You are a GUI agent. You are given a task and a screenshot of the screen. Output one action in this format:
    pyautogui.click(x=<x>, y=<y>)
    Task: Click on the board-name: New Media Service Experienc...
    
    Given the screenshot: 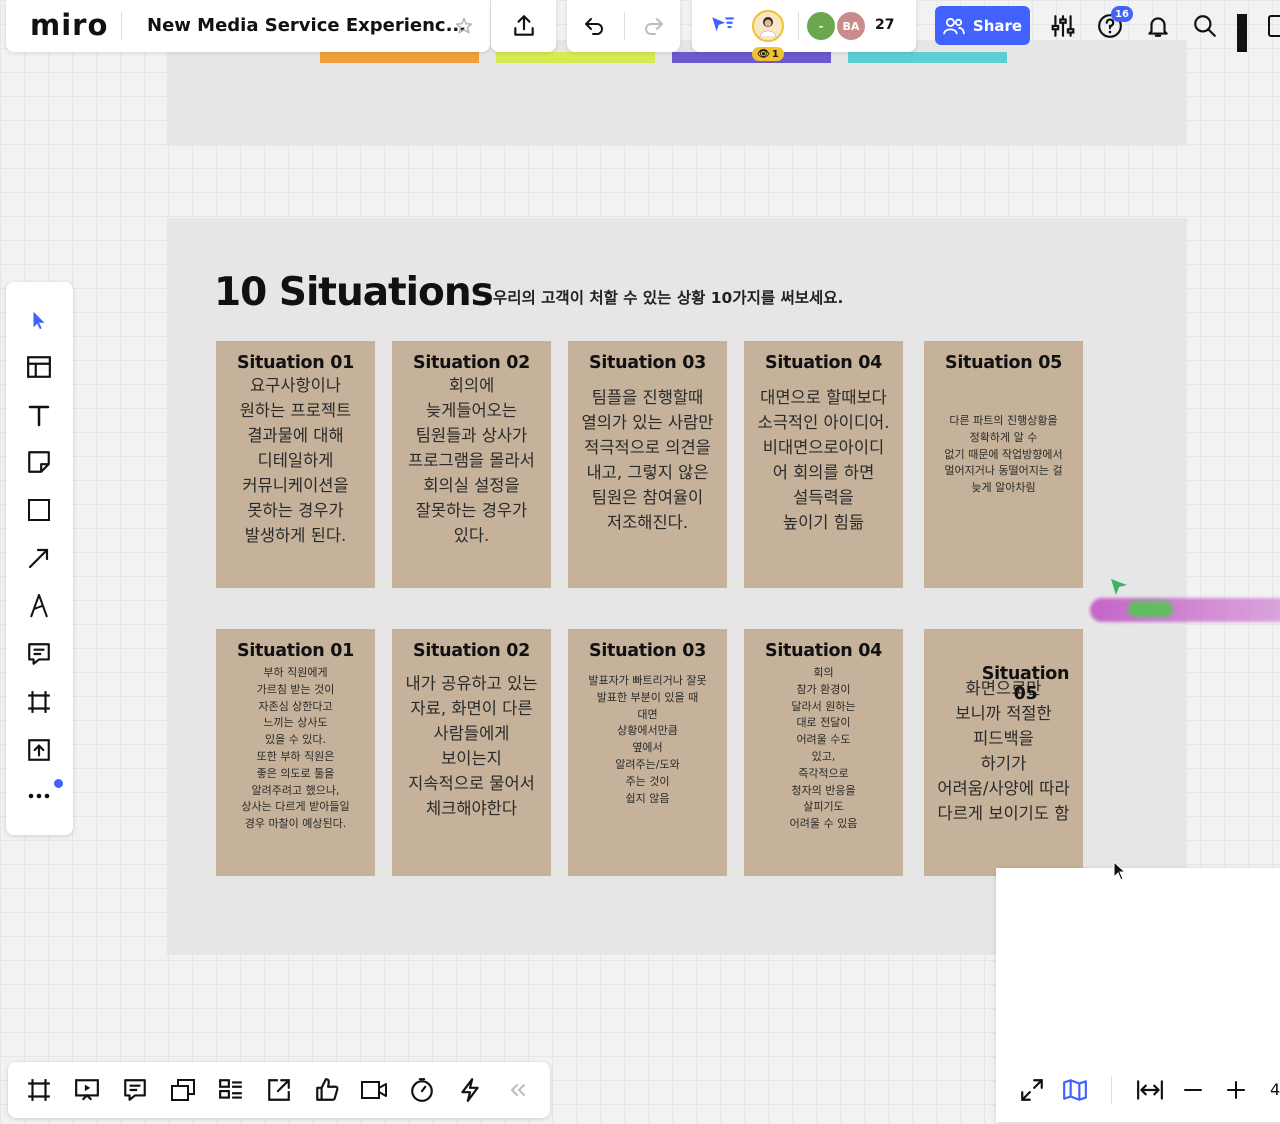 What is the action you would take?
    pyautogui.click(x=306, y=25)
    